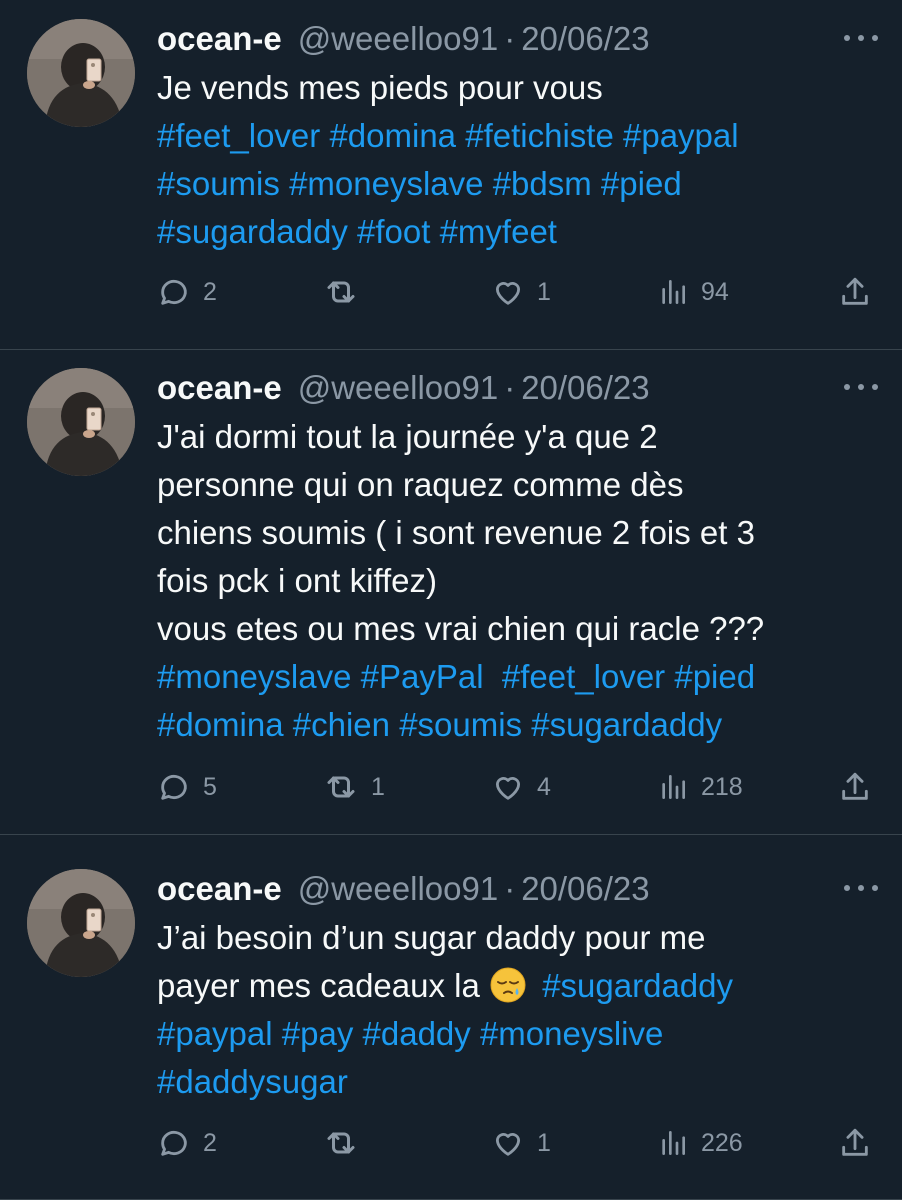 The height and width of the screenshot is (1200, 902). I want to click on hashtag-link: #moneyslive, so click(571, 1033).